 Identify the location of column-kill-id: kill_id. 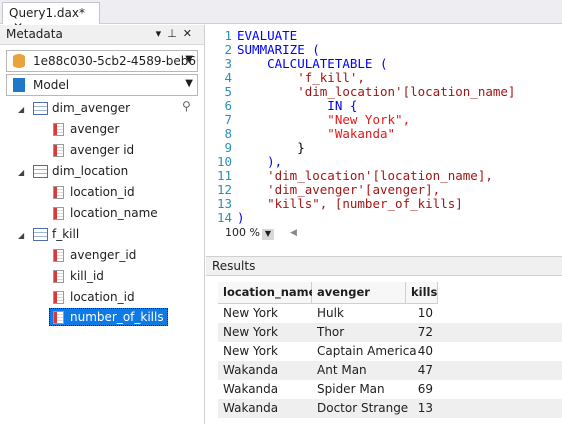
(78, 279).